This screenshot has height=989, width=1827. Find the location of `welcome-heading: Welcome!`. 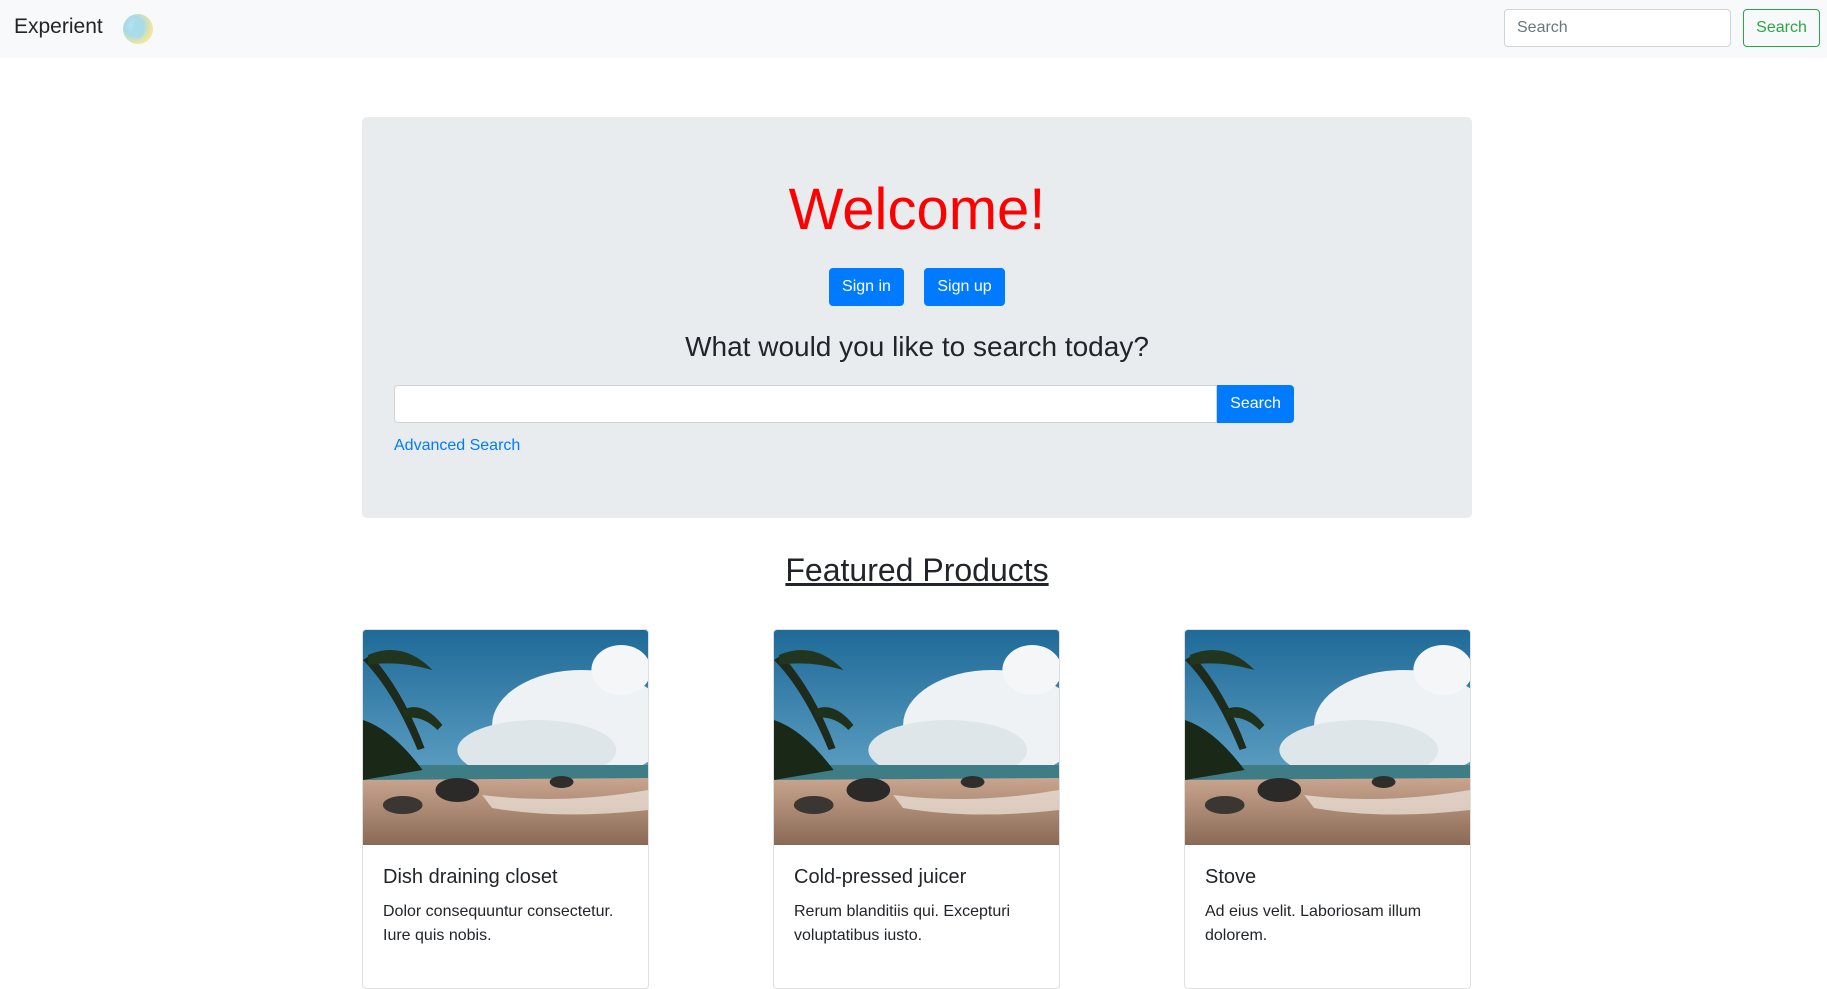

welcome-heading: Welcome! is located at coordinates (917, 209).